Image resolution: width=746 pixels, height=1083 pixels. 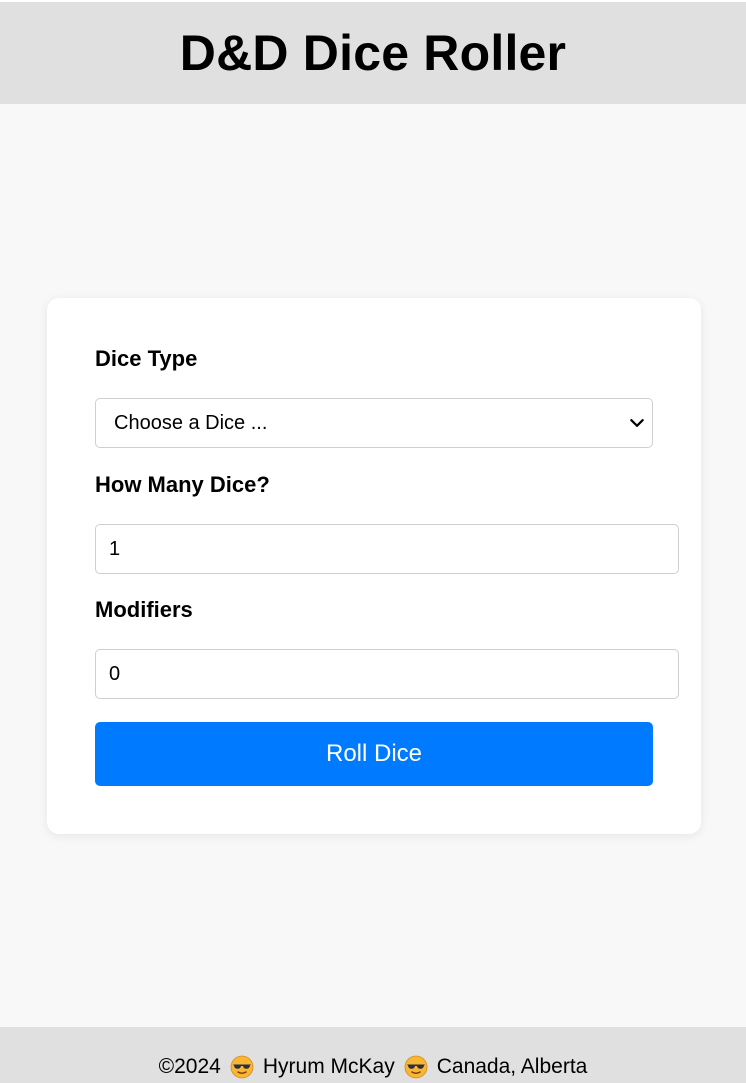 What do you see at coordinates (374, 754) in the screenshot?
I see `roll-dice-button: Roll Dice` at bounding box center [374, 754].